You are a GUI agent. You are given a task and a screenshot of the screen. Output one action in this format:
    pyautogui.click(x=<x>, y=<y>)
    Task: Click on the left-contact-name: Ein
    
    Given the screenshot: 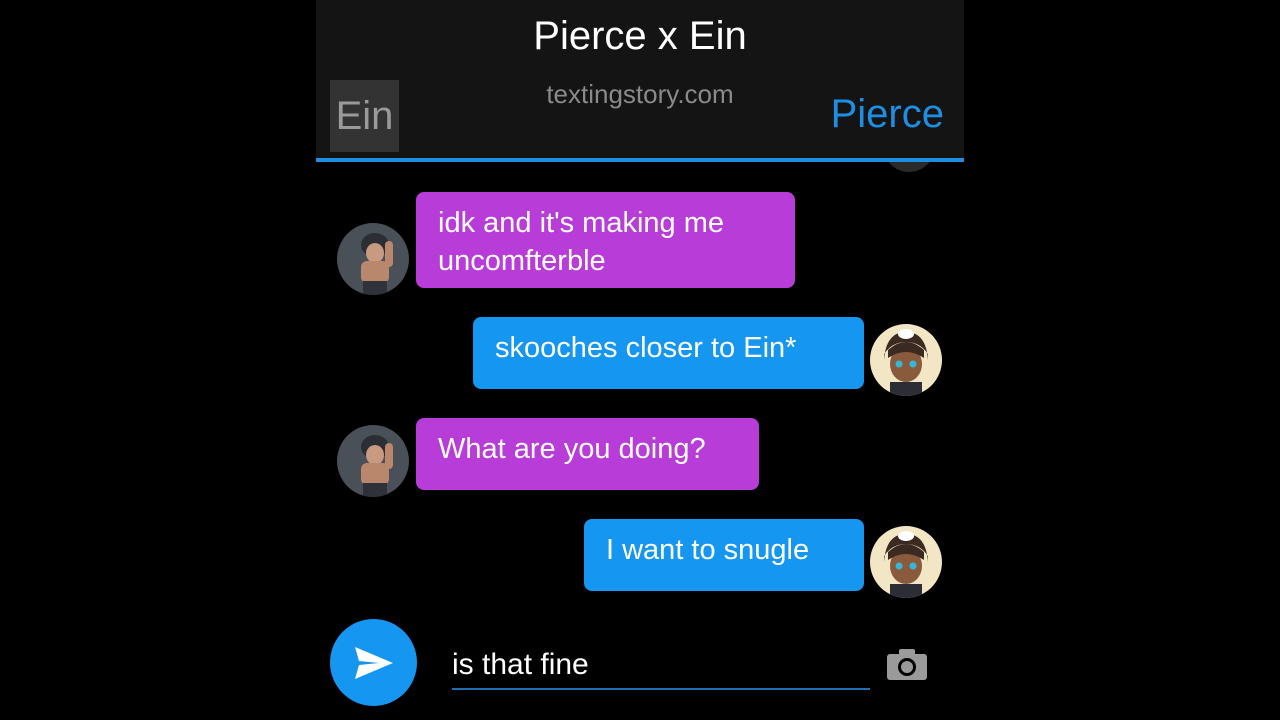 What is the action you would take?
    pyautogui.click(x=364, y=116)
    